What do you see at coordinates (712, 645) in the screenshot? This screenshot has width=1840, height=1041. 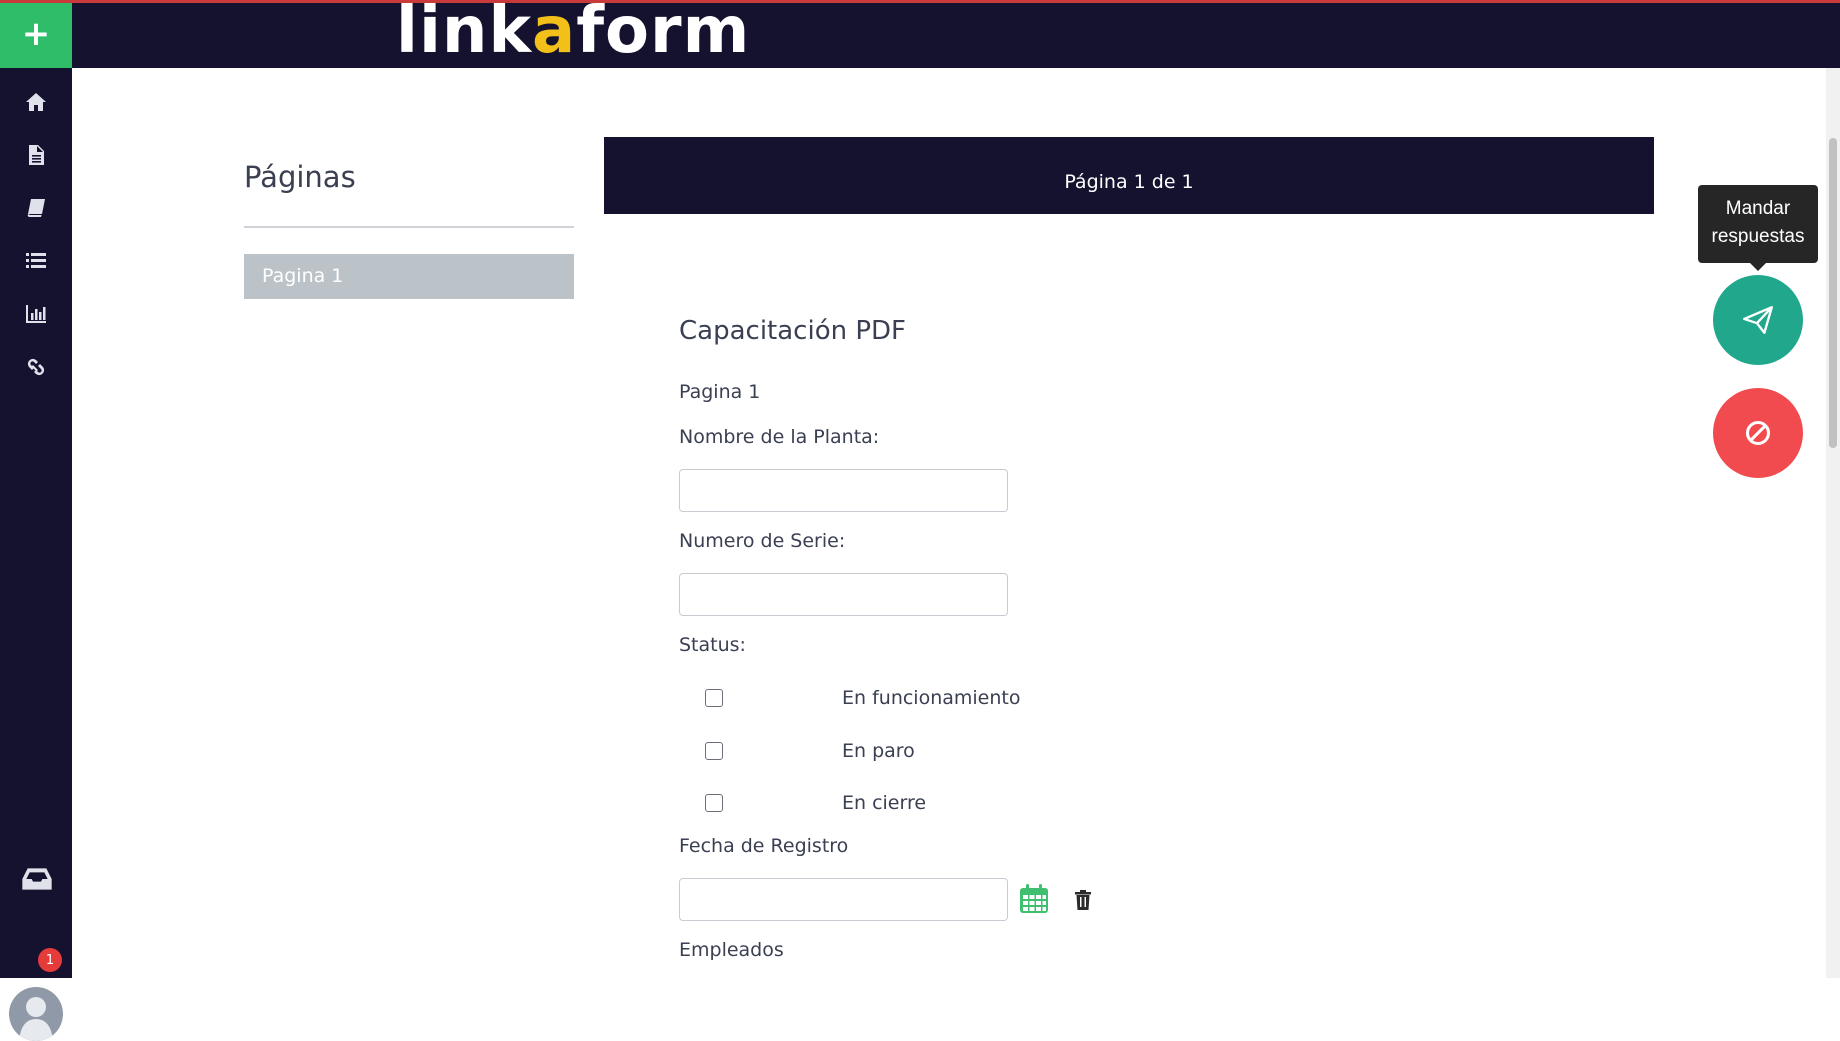 I see `status-label: Status:` at bounding box center [712, 645].